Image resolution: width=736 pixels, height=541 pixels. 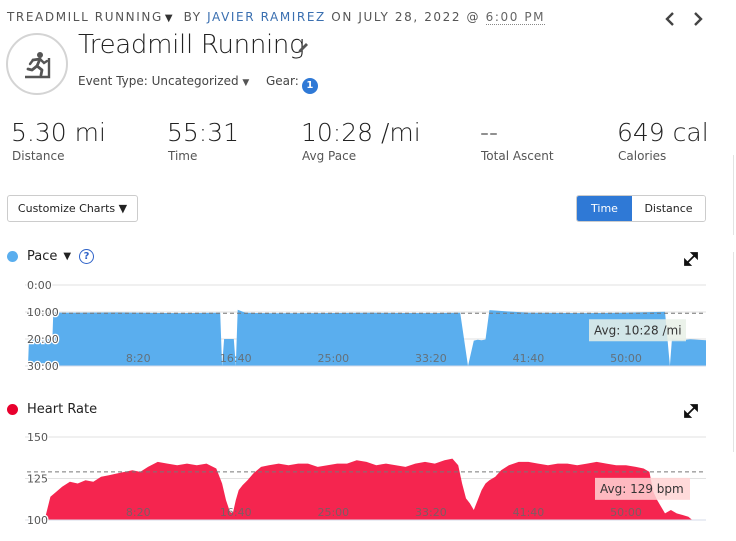 What do you see at coordinates (62, 409) in the screenshot?
I see `hr-chart-title: Heart Rate` at bounding box center [62, 409].